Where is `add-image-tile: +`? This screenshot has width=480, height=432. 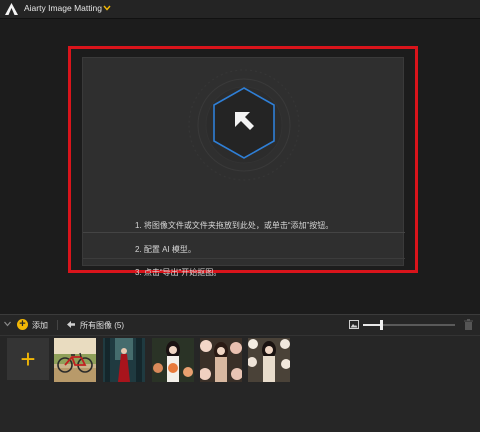
add-image-tile: + is located at coordinates (28, 359).